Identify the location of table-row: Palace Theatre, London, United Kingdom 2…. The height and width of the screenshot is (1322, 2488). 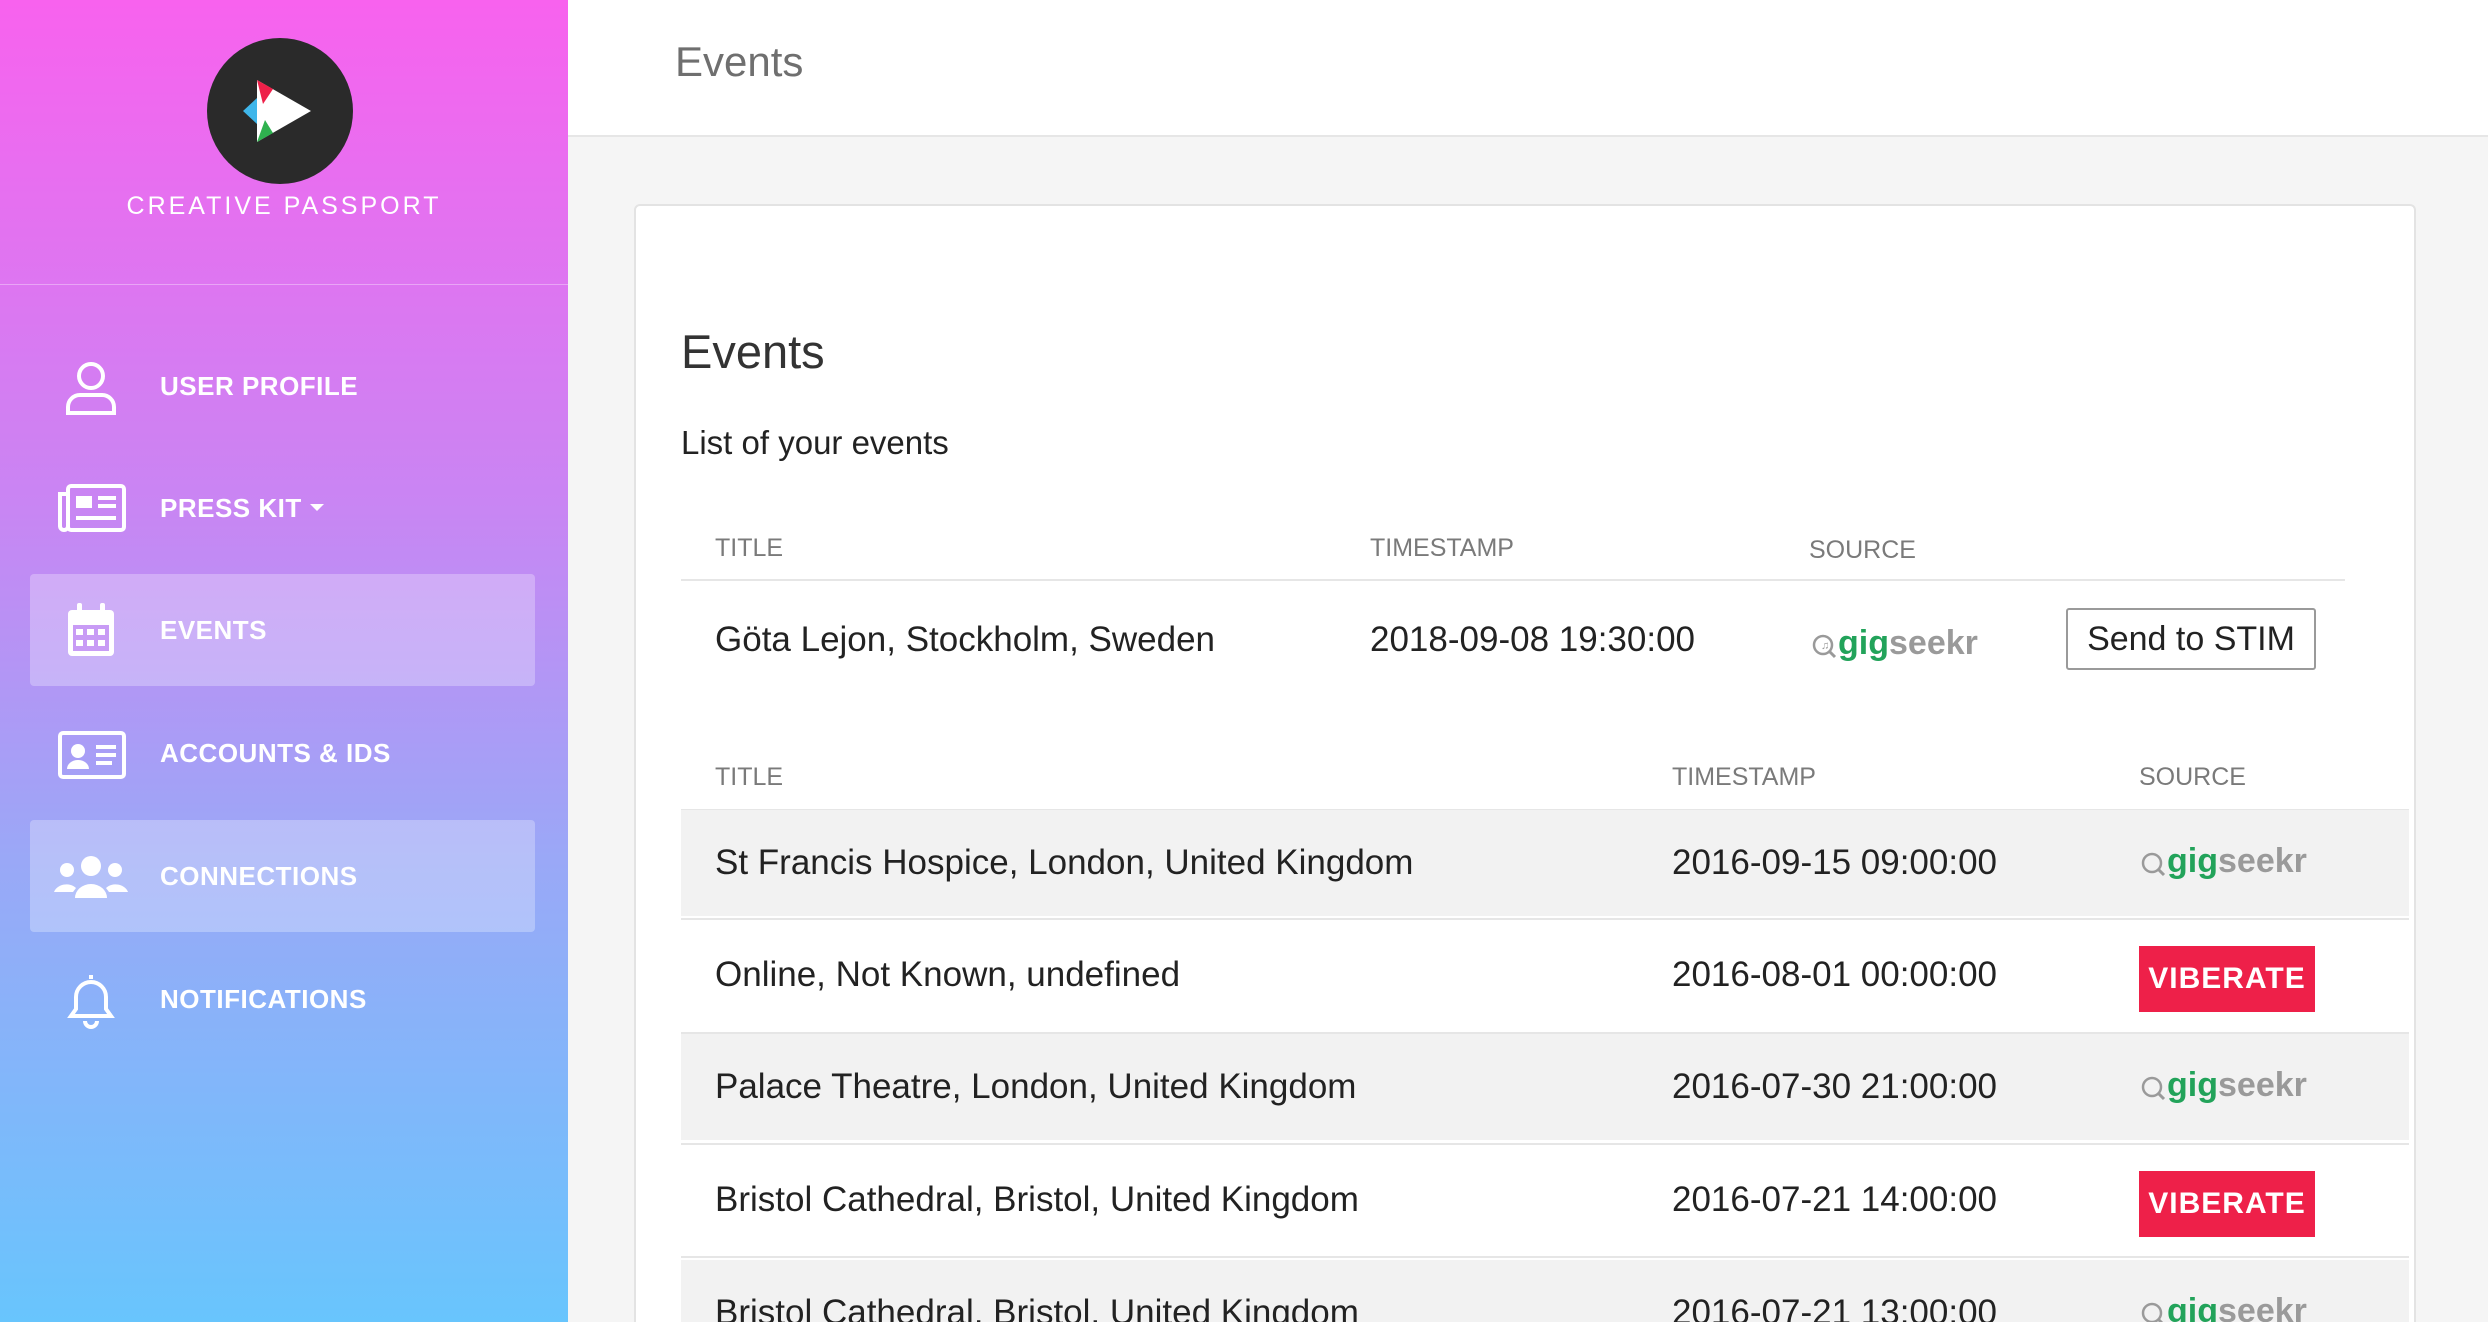
(1545, 1087).